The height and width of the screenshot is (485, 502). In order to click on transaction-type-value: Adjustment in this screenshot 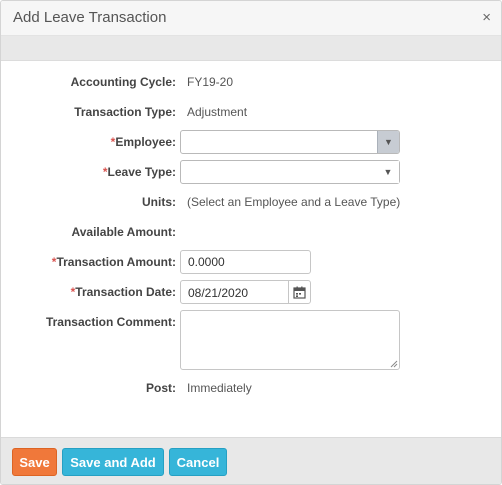, I will do `click(217, 112)`.